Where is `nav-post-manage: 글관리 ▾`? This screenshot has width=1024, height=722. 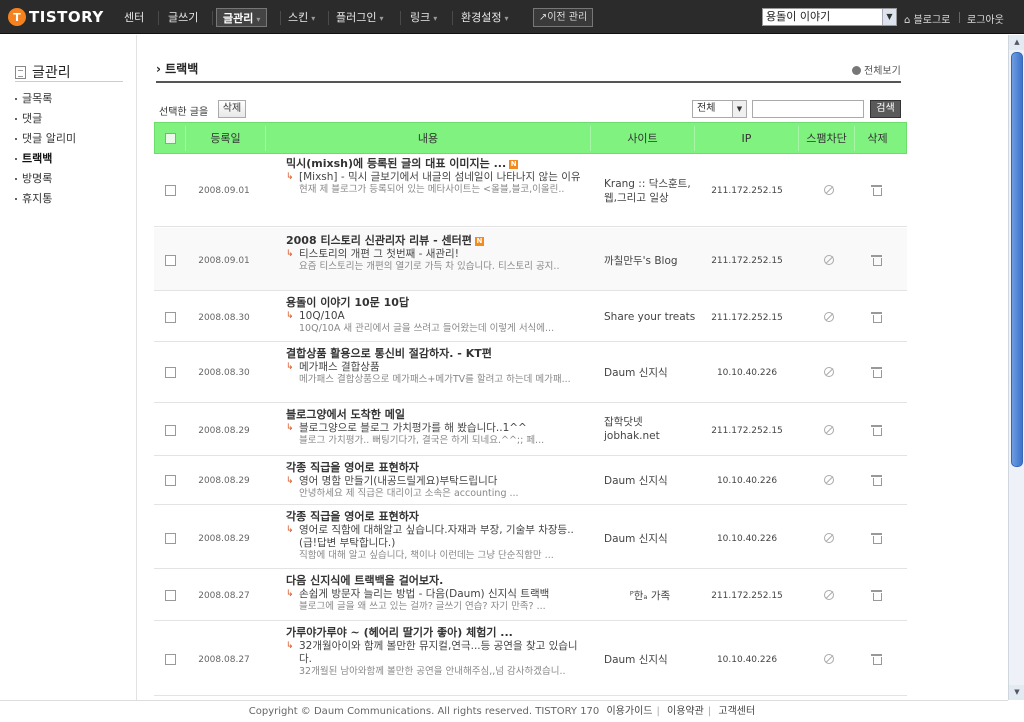 nav-post-manage: 글관리 ▾ is located at coordinates (242, 17).